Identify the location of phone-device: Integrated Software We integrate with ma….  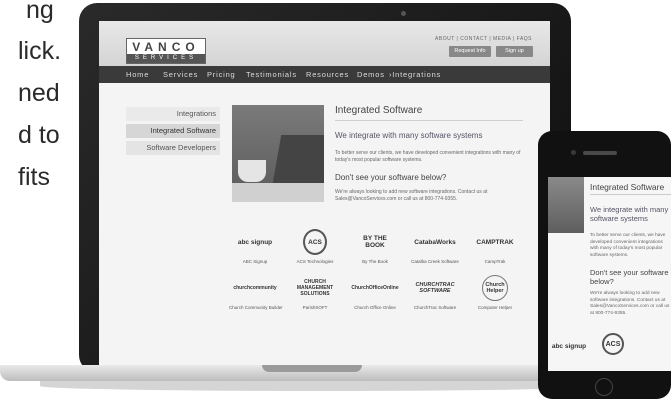
(604, 265).